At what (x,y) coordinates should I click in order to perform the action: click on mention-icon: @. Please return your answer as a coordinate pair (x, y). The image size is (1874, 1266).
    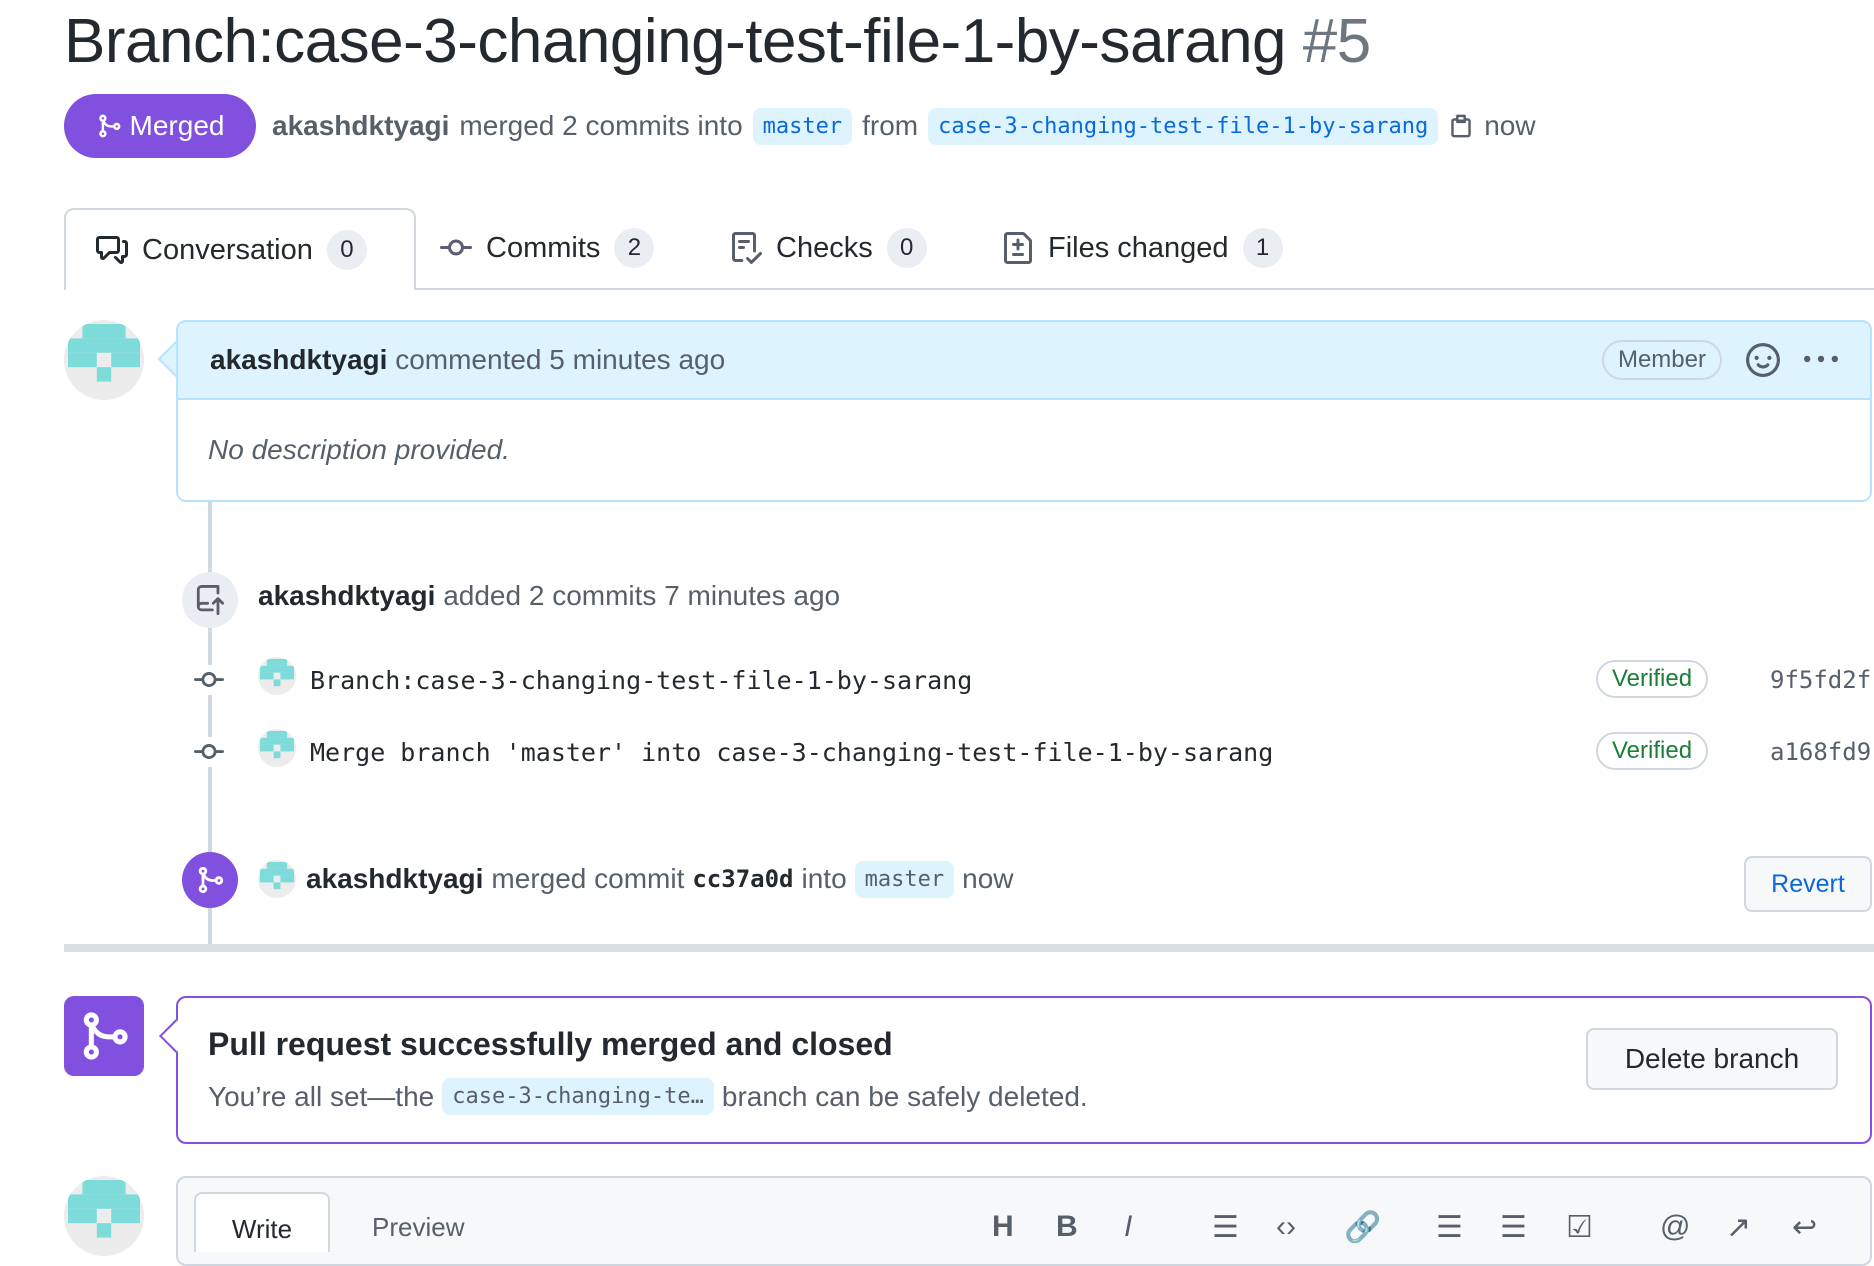
    Looking at the image, I should click on (1675, 1227).